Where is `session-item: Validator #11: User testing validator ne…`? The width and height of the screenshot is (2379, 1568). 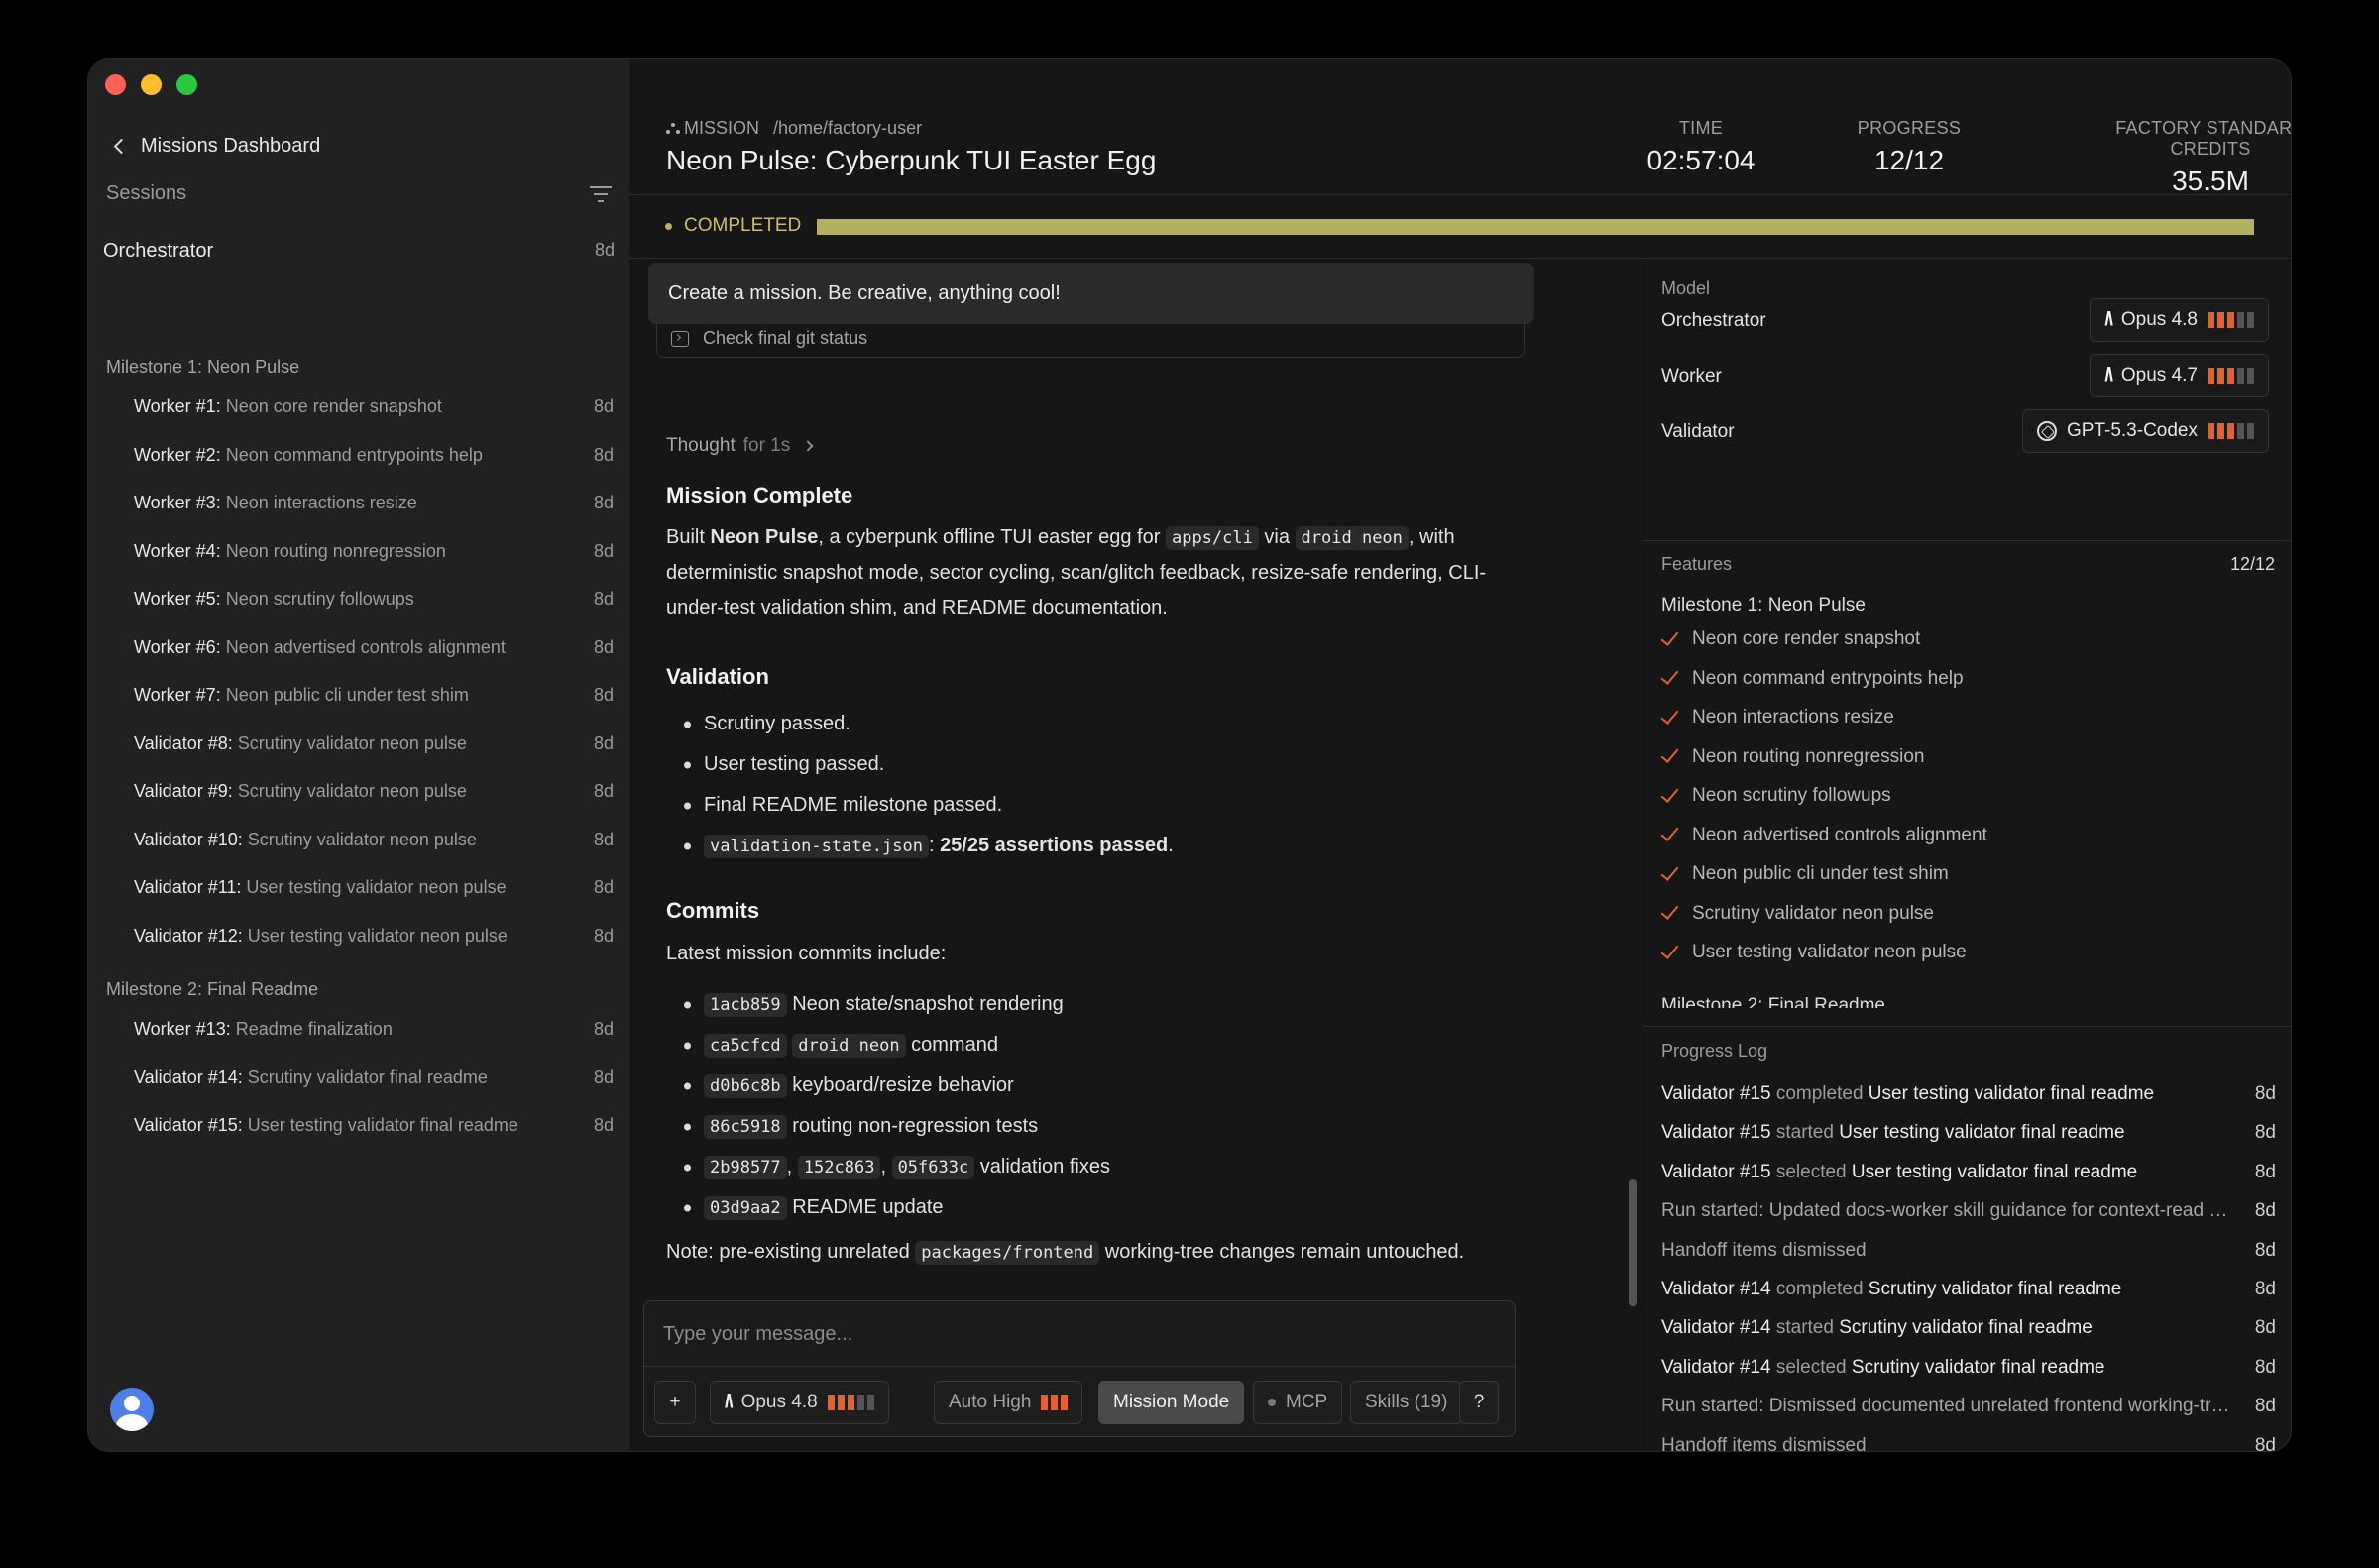
session-item: Validator #11: User testing validator ne… is located at coordinates (358, 887).